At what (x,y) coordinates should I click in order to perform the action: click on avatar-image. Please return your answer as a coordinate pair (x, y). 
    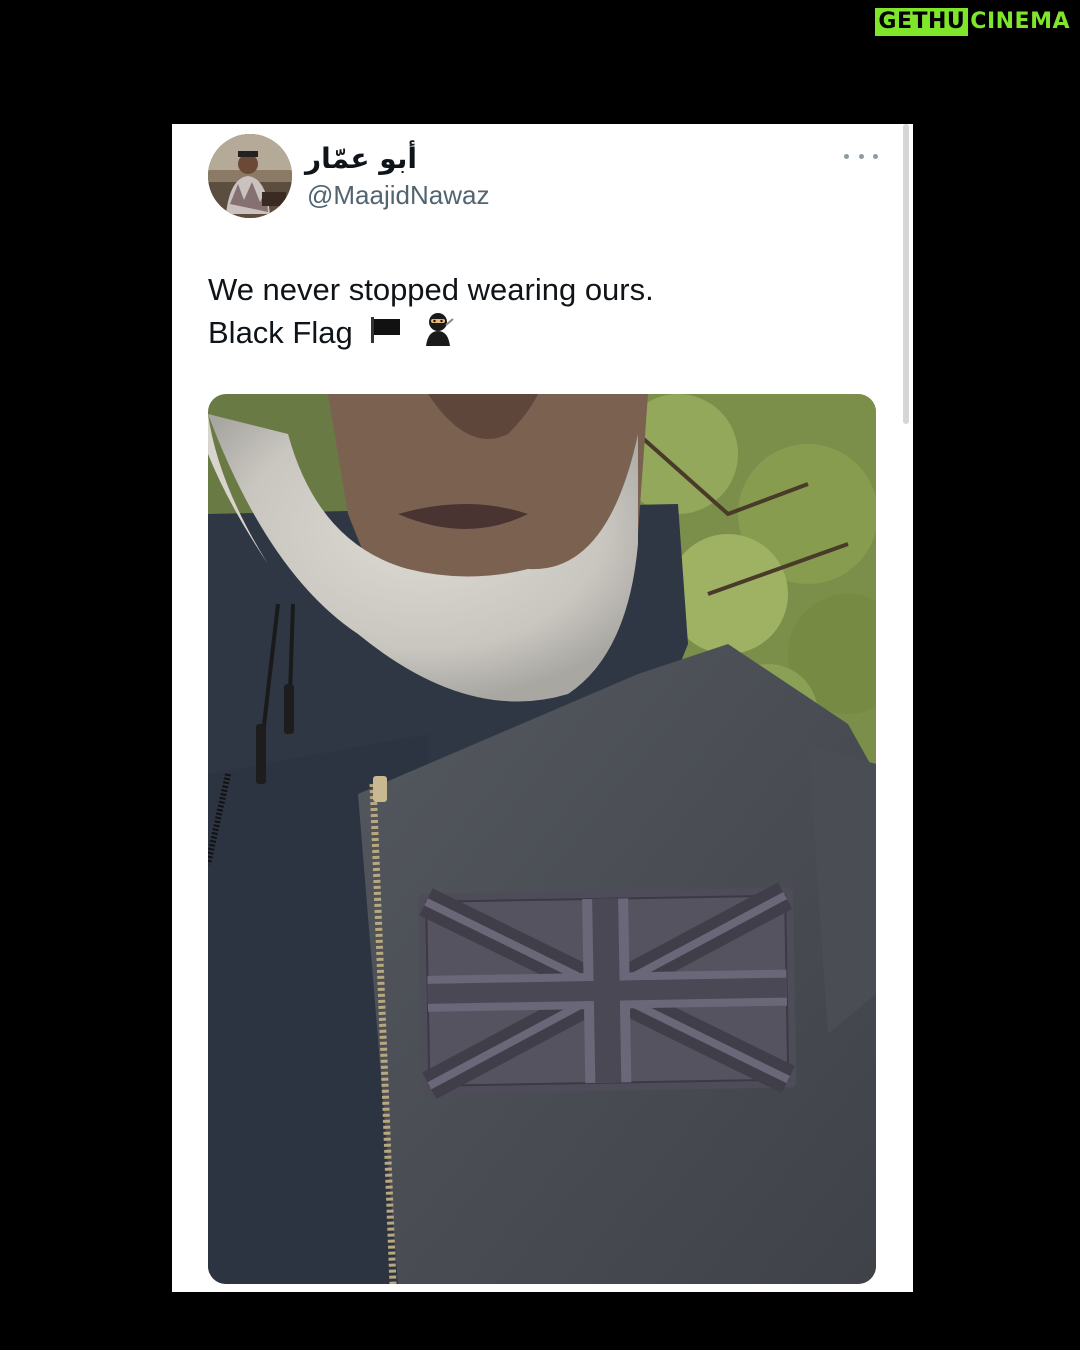
    Looking at the image, I should click on (250, 176).